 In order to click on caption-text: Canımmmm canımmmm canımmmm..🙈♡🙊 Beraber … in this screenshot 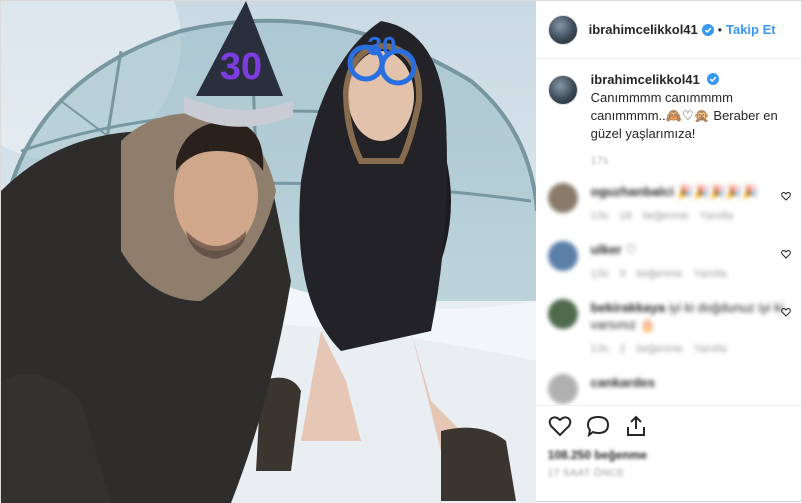, I will do `click(684, 115)`.